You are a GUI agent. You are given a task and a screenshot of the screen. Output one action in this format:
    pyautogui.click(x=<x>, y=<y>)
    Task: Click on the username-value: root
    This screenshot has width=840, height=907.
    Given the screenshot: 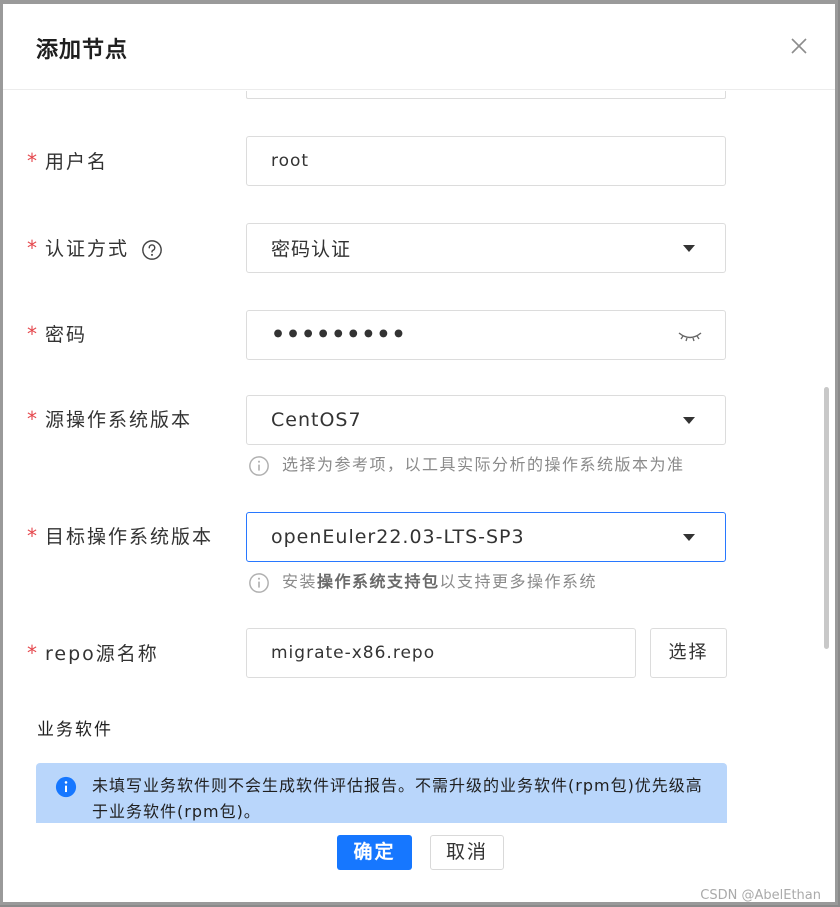 What is the action you would take?
    pyautogui.click(x=290, y=161)
    